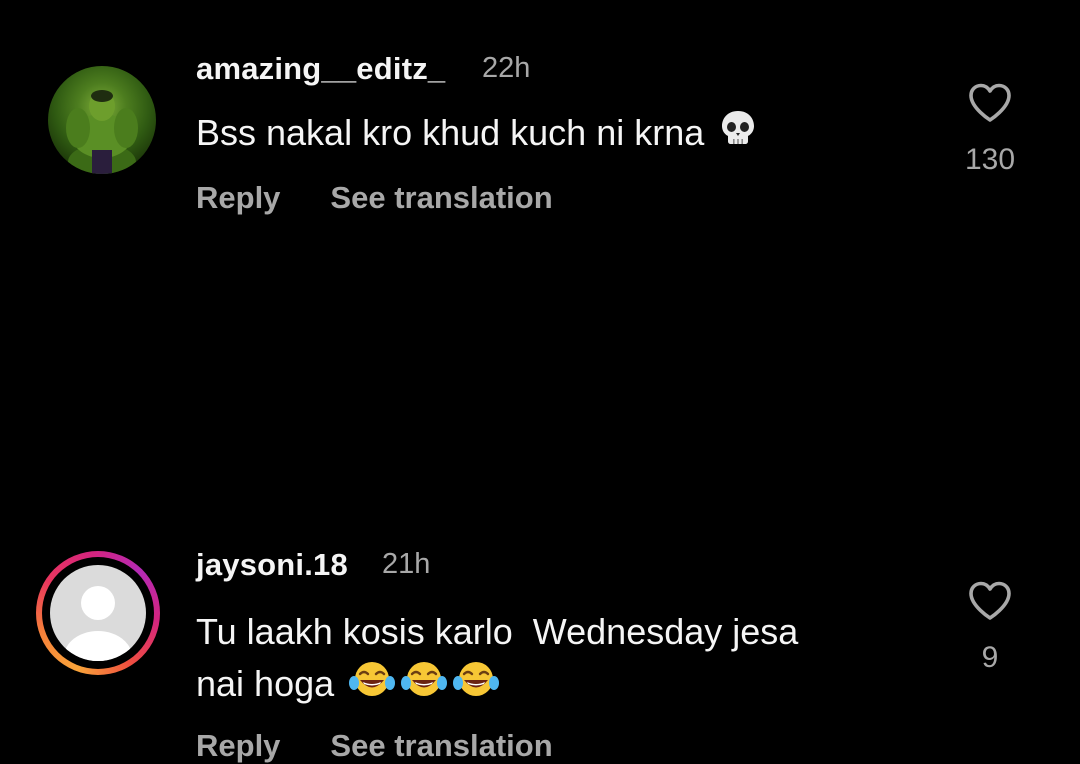  I want to click on comment-text-line-1: Tu laakh kosis karlo Wednesday jesa, so click(497, 631).